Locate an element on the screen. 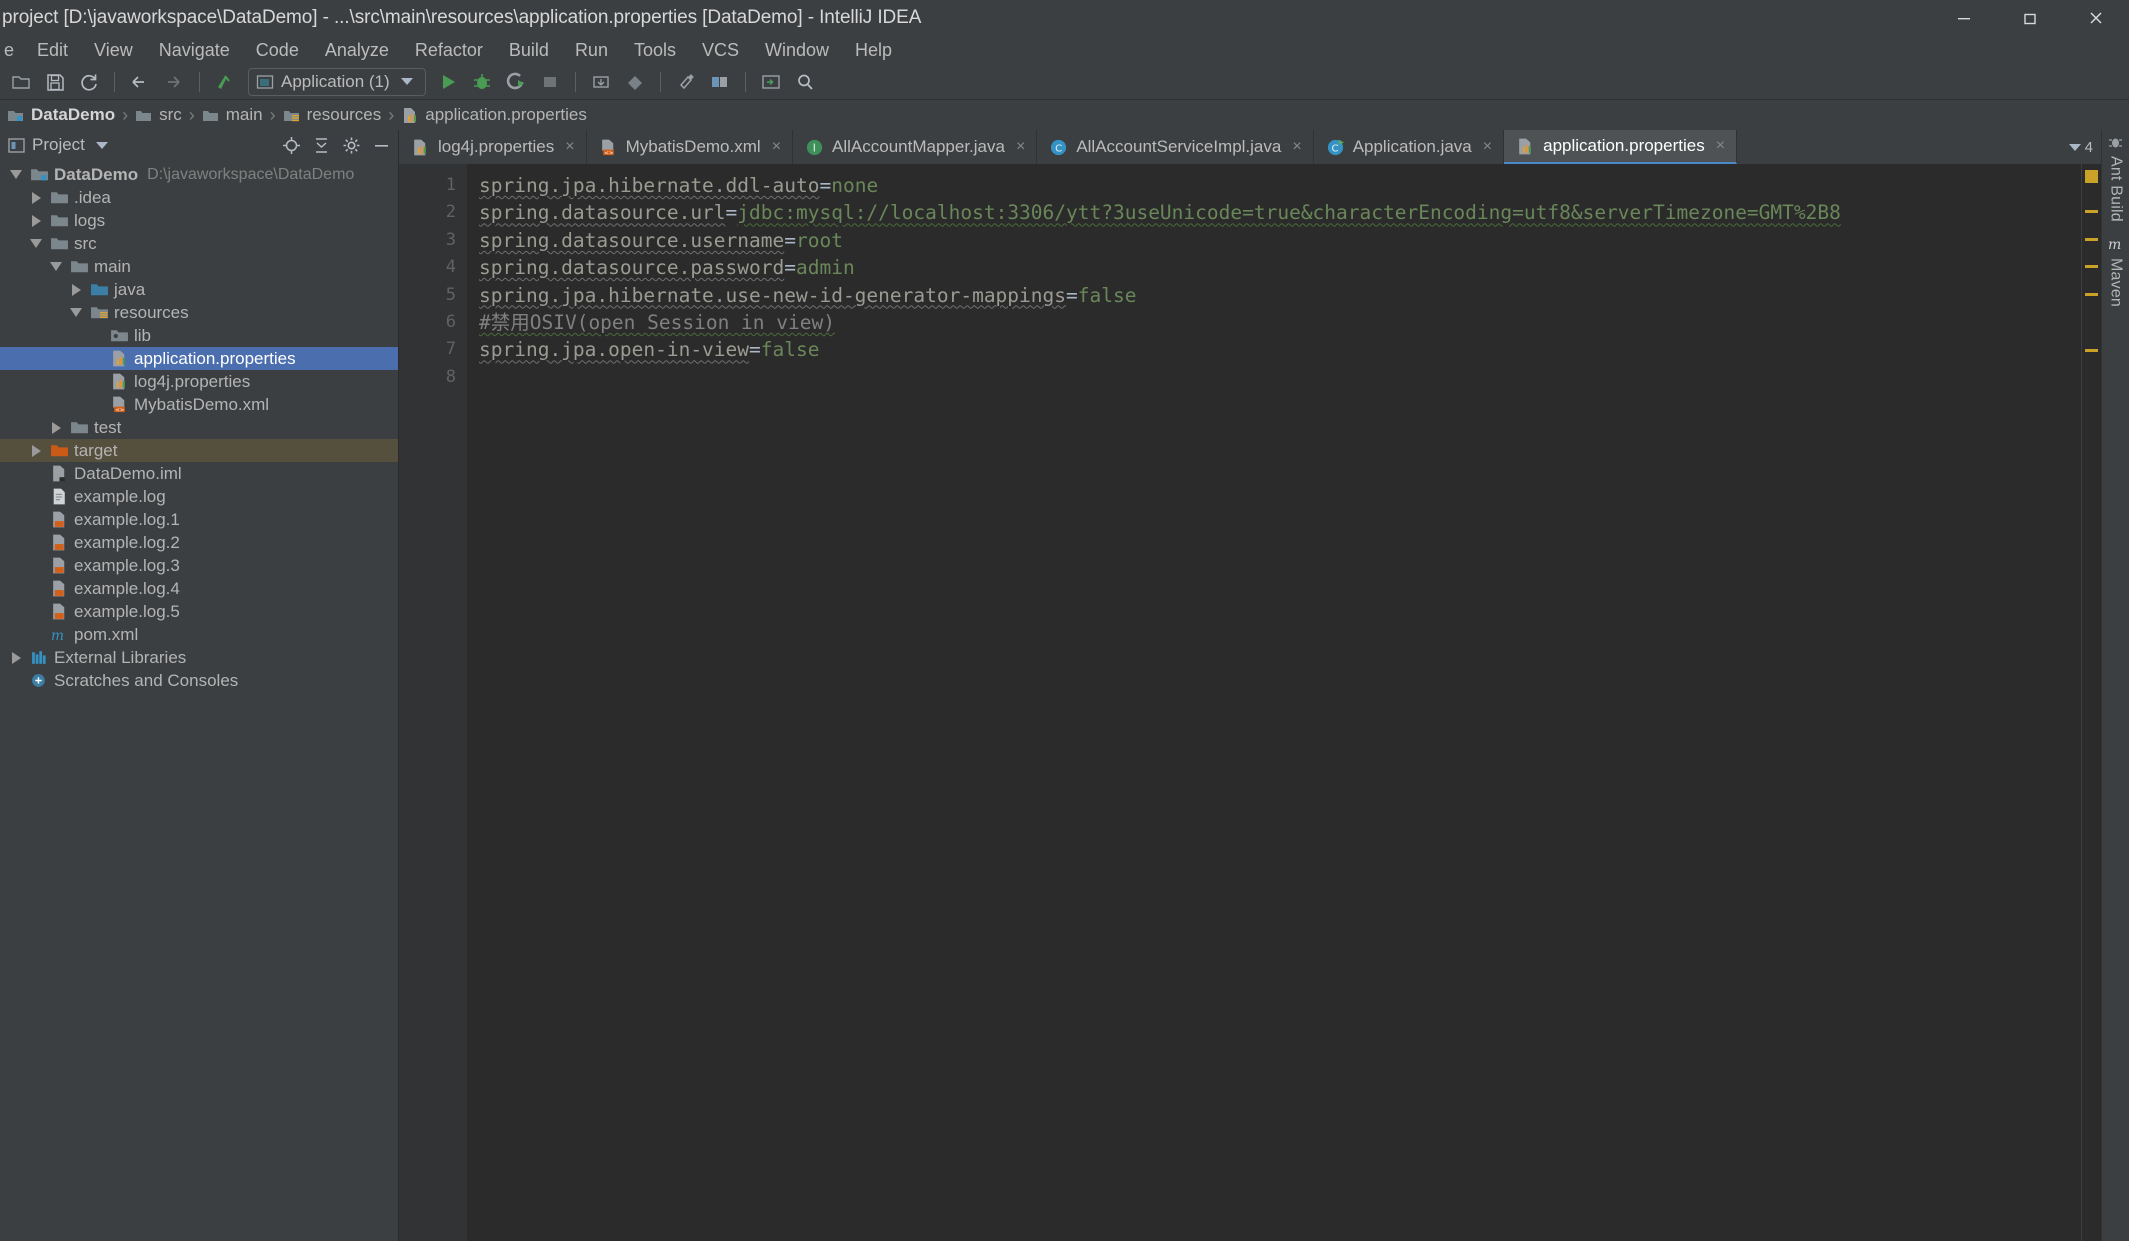 This screenshot has width=2129, height=1241. code-line: spring.jpa.hibernate.ddl-auto=none is located at coordinates (1280, 185).